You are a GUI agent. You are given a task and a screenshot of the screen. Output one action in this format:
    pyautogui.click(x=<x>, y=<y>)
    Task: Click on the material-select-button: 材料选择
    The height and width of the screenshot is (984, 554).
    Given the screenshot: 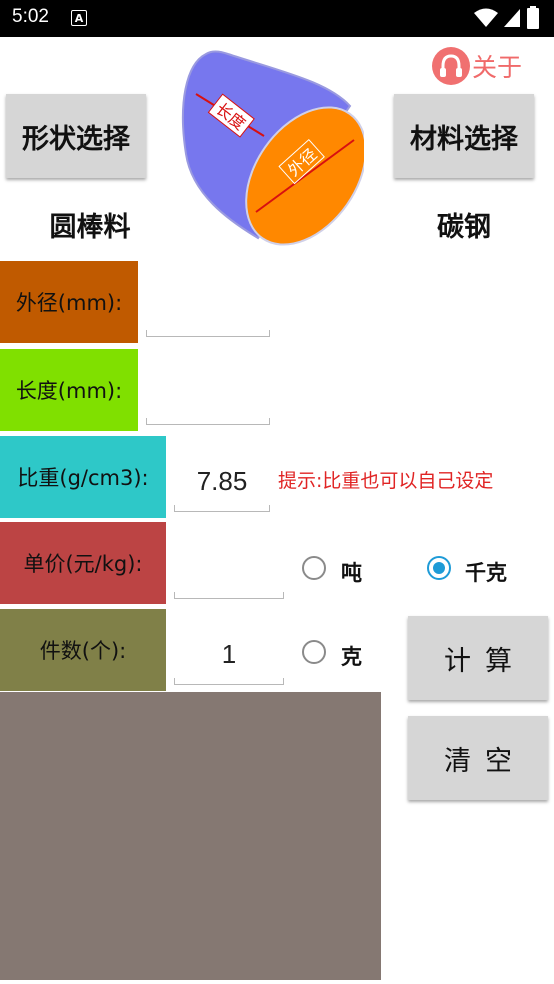 What is the action you would take?
    pyautogui.click(x=464, y=136)
    